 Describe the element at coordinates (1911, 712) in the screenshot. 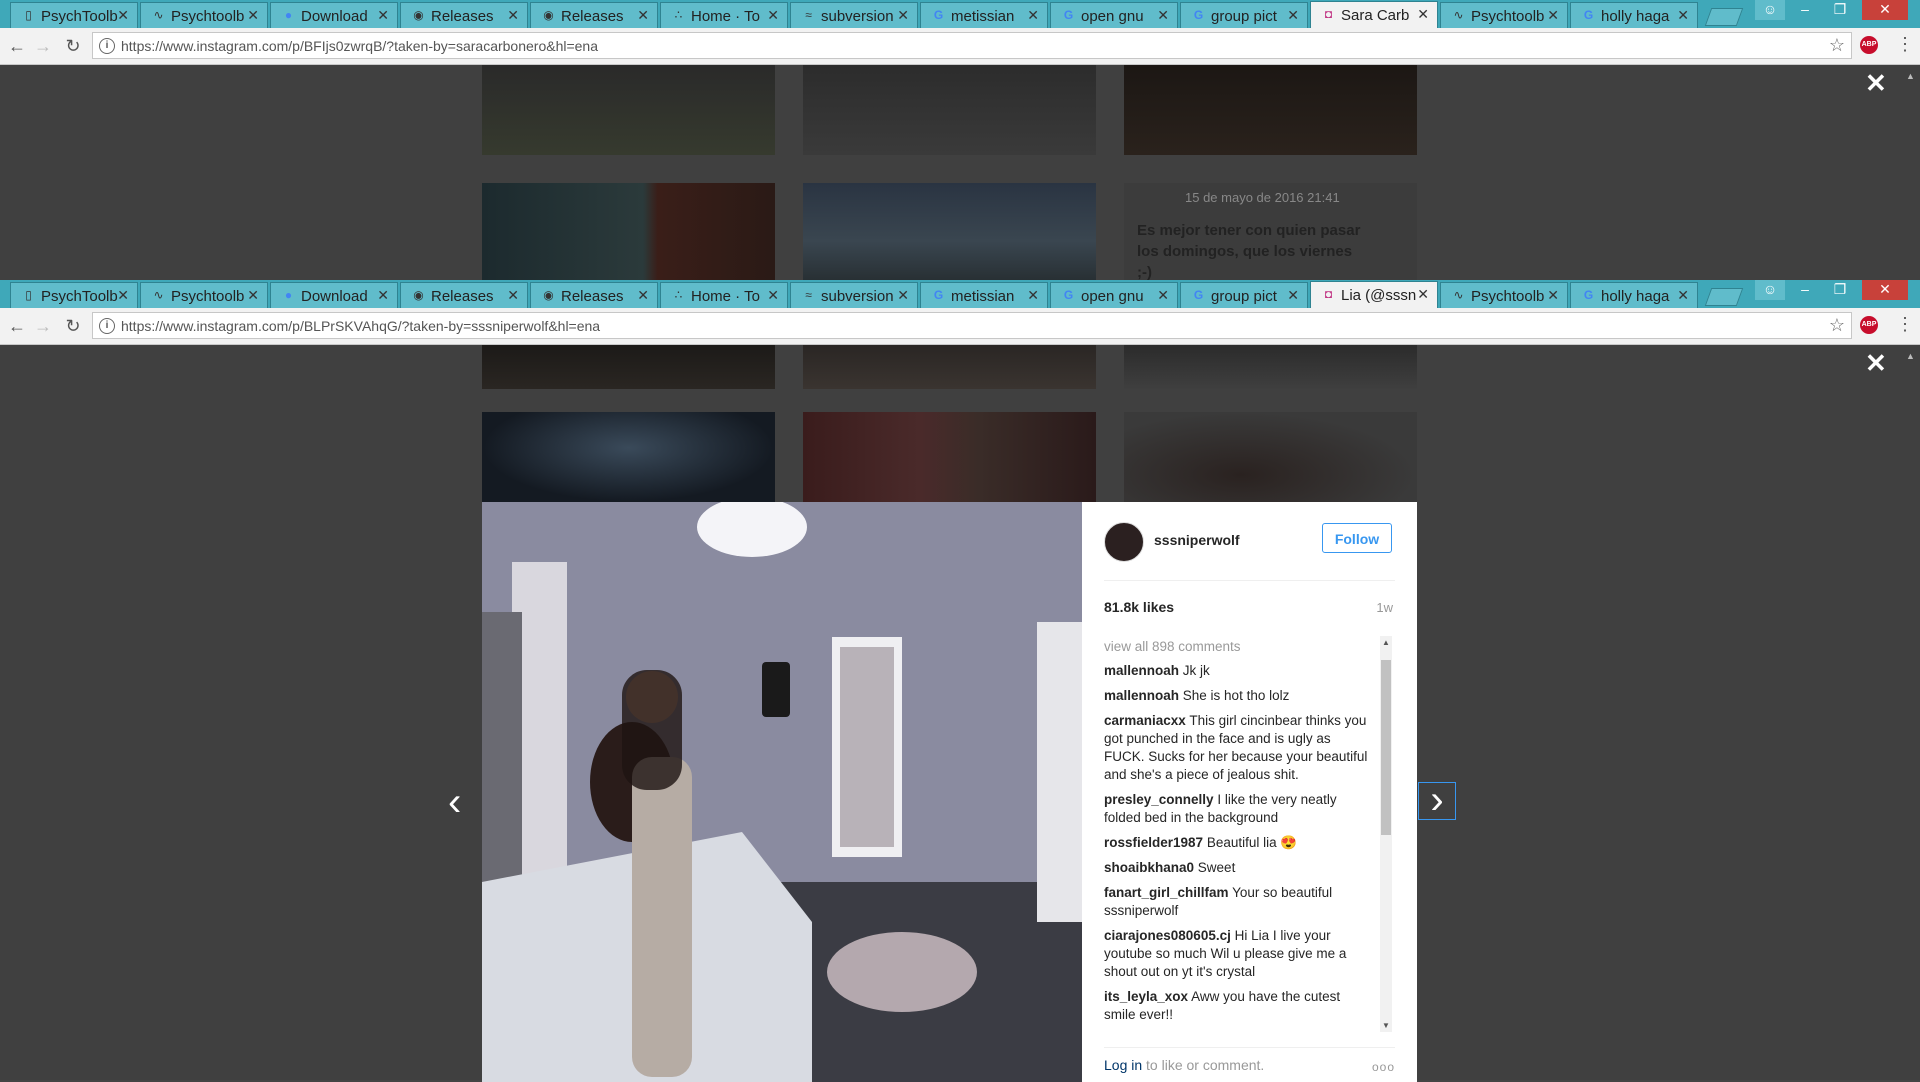

I see `page-scrollbar: ▲` at that location.